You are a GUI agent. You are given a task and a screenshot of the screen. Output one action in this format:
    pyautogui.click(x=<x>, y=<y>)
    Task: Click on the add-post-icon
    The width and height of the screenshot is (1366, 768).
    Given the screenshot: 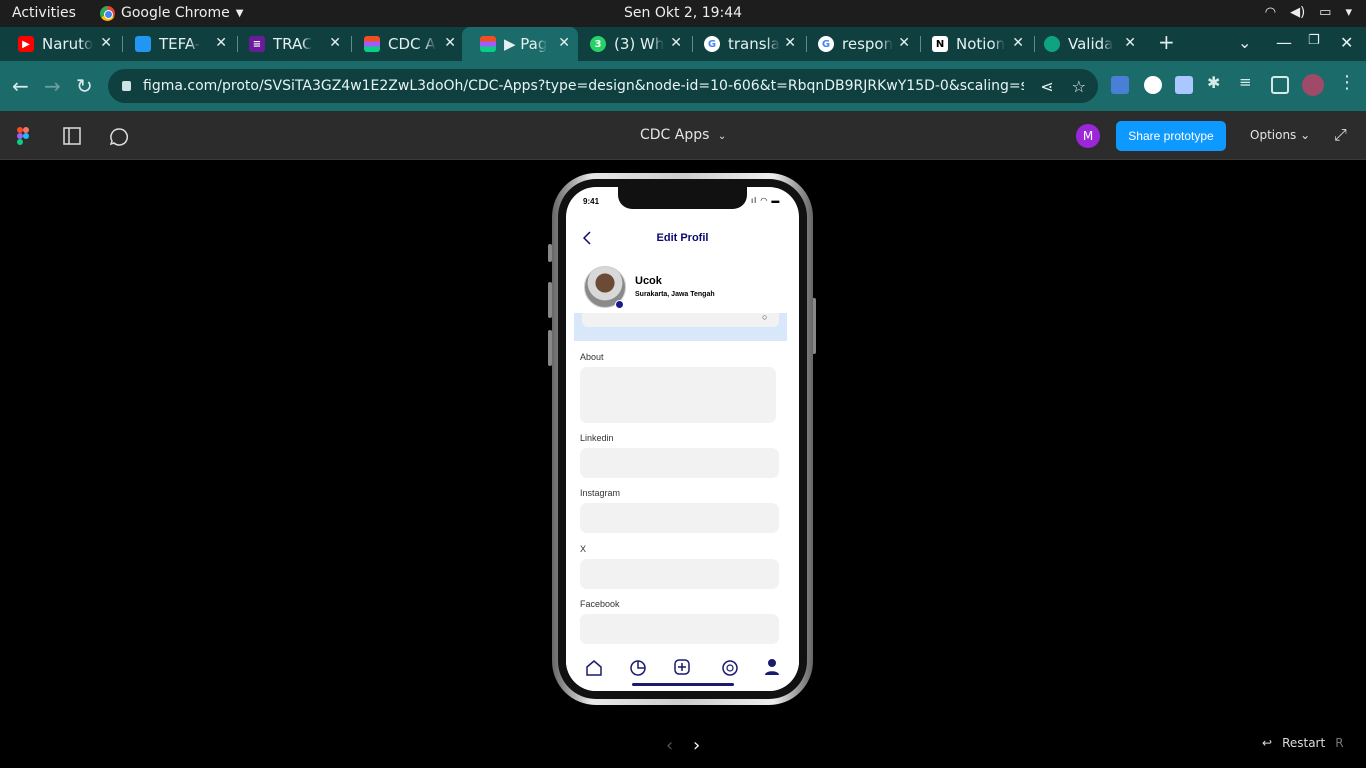 What is the action you would take?
    pyautogui.click(x=682, y=667)
    